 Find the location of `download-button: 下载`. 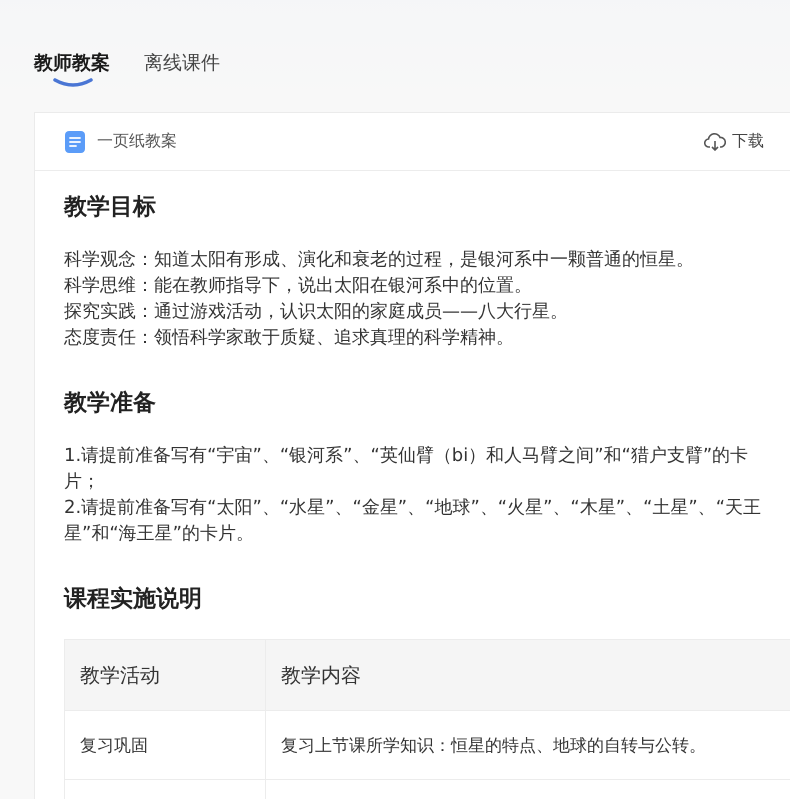

download-button: 下载 is located at coordinates (734, 141).